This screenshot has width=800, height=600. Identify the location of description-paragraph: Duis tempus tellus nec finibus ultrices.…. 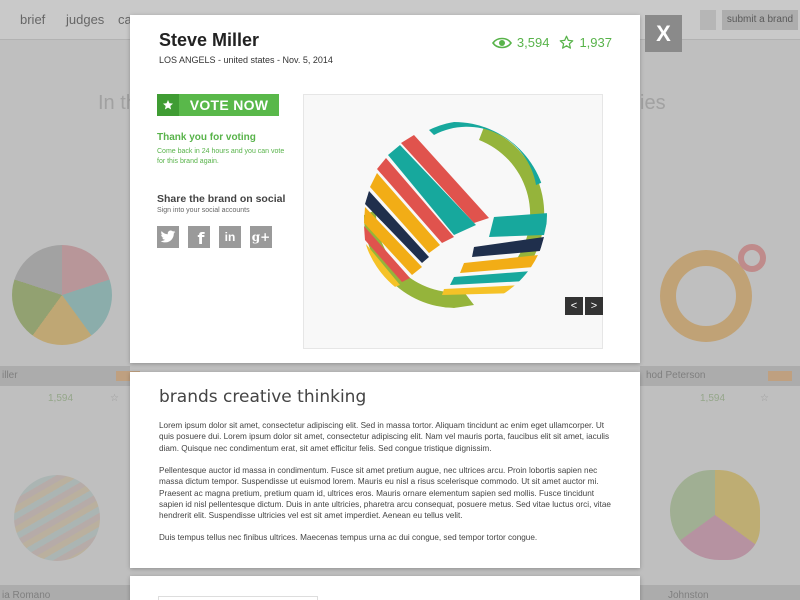
(348, 537).